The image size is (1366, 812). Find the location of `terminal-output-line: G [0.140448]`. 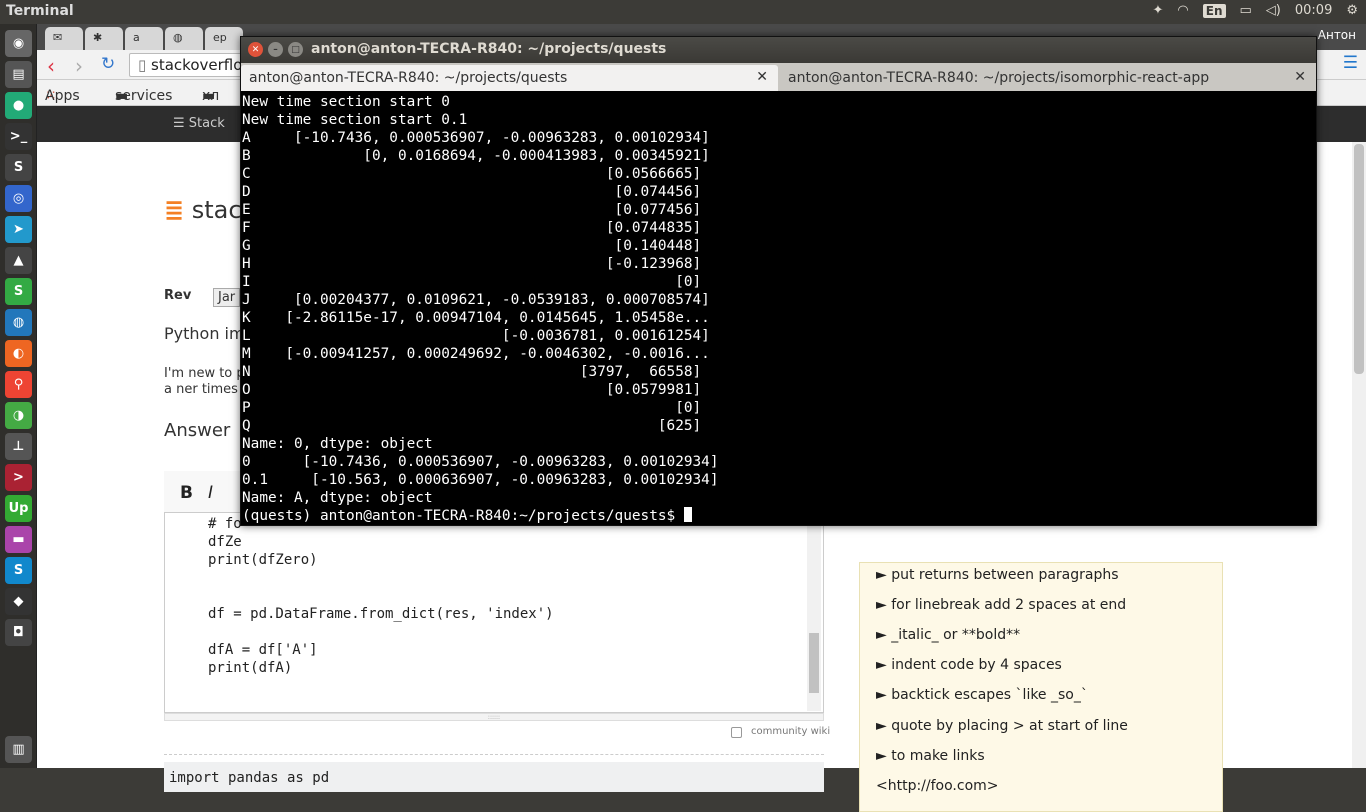

terminal-output-line: G [0.140448] is located at coordinates (472, 246).